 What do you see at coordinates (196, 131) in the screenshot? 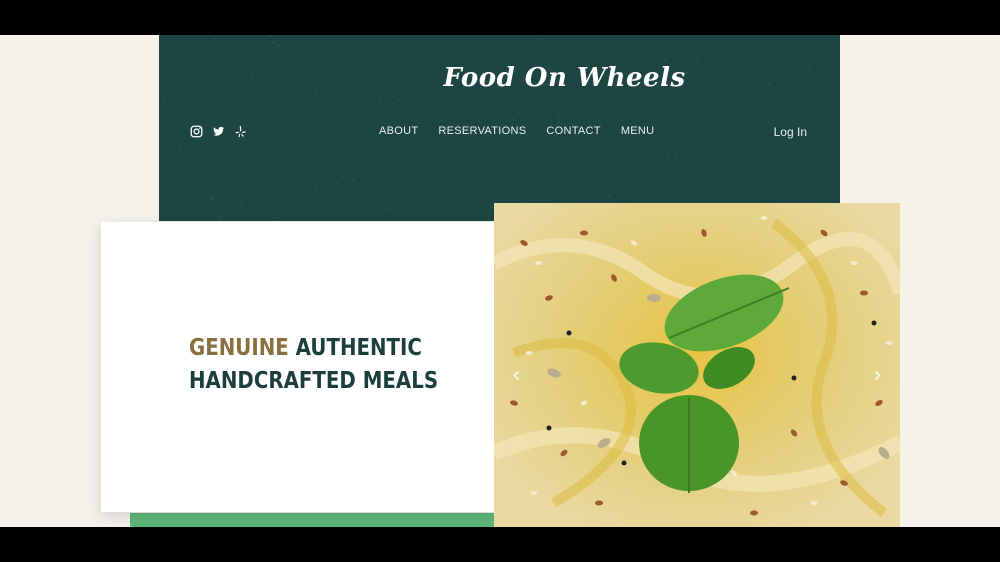
I see `instagram-icon` at bounding box center [196, 131].